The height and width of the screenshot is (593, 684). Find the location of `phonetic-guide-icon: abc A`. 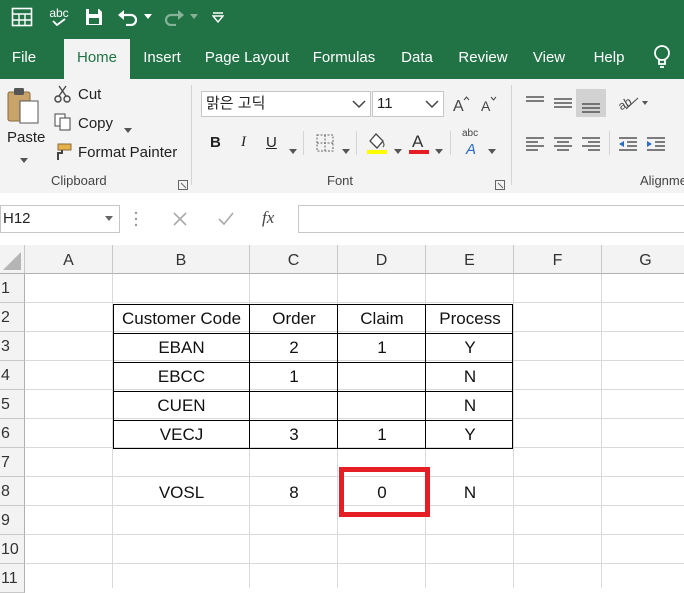

phonetic-guide-icon: abc A is located at coordinates (471, 145).